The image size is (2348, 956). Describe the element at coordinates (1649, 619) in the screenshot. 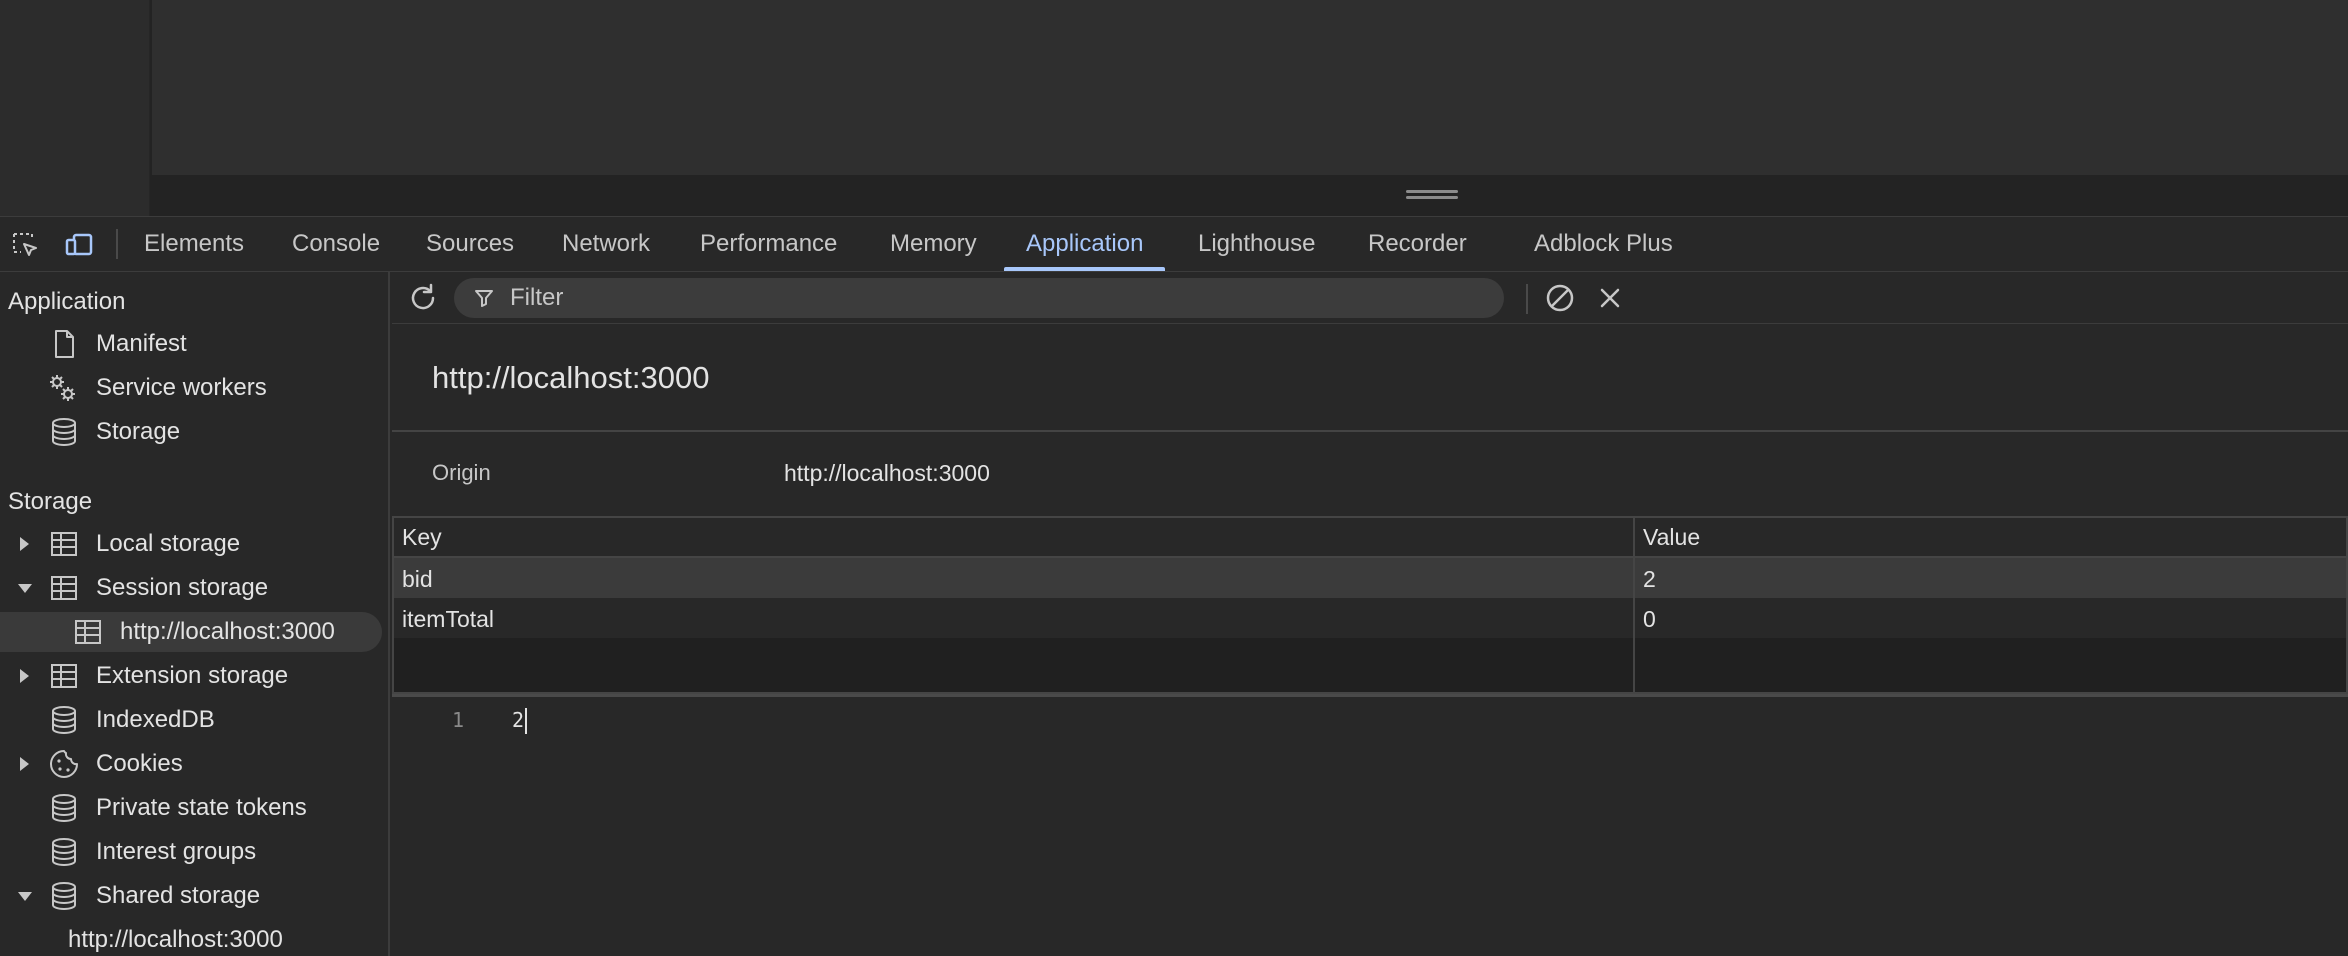

I see `value-cell: 0` at that location.